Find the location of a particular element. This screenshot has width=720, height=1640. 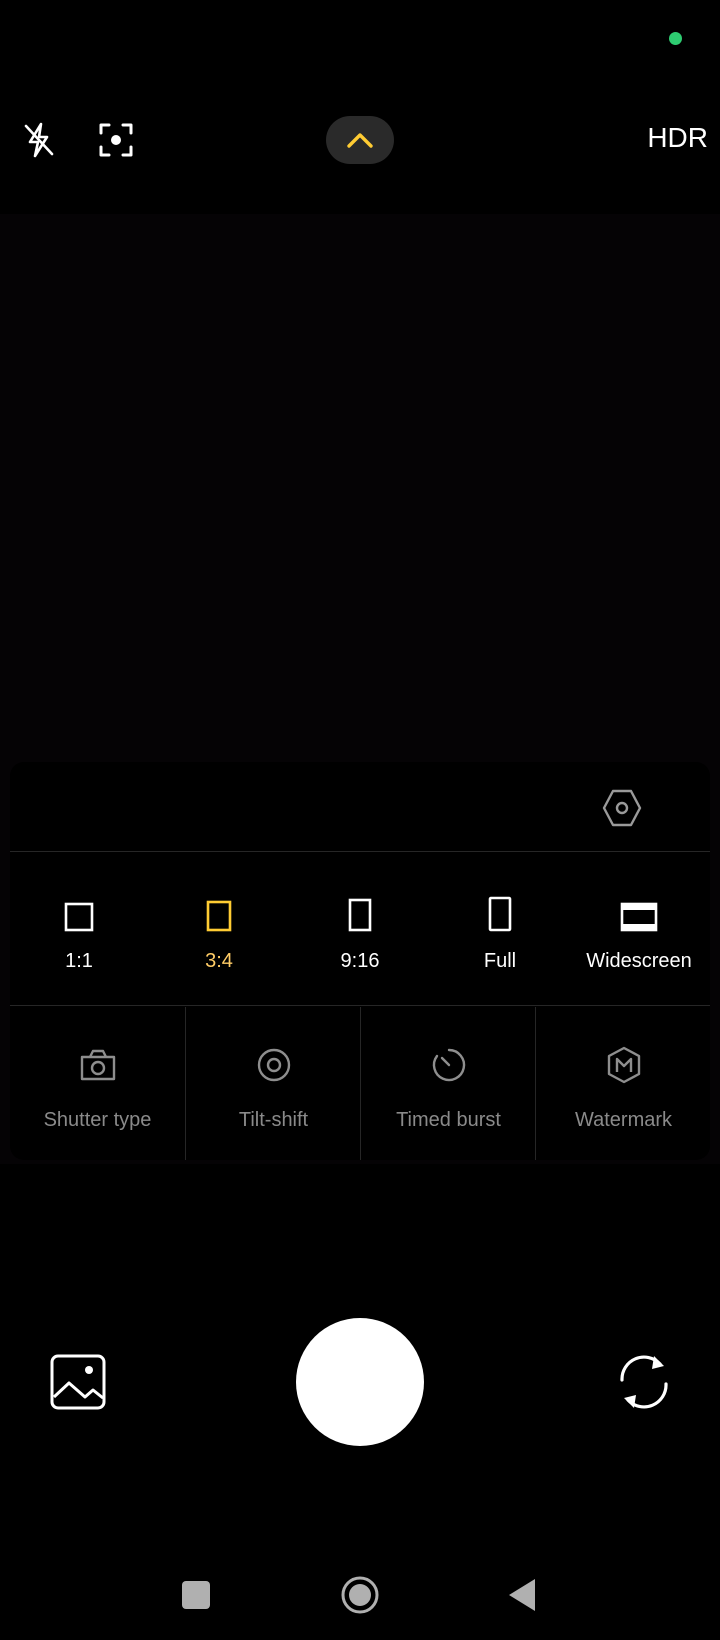

ratio-option-1-1: 1:1 is located at coordinates (79, 930).